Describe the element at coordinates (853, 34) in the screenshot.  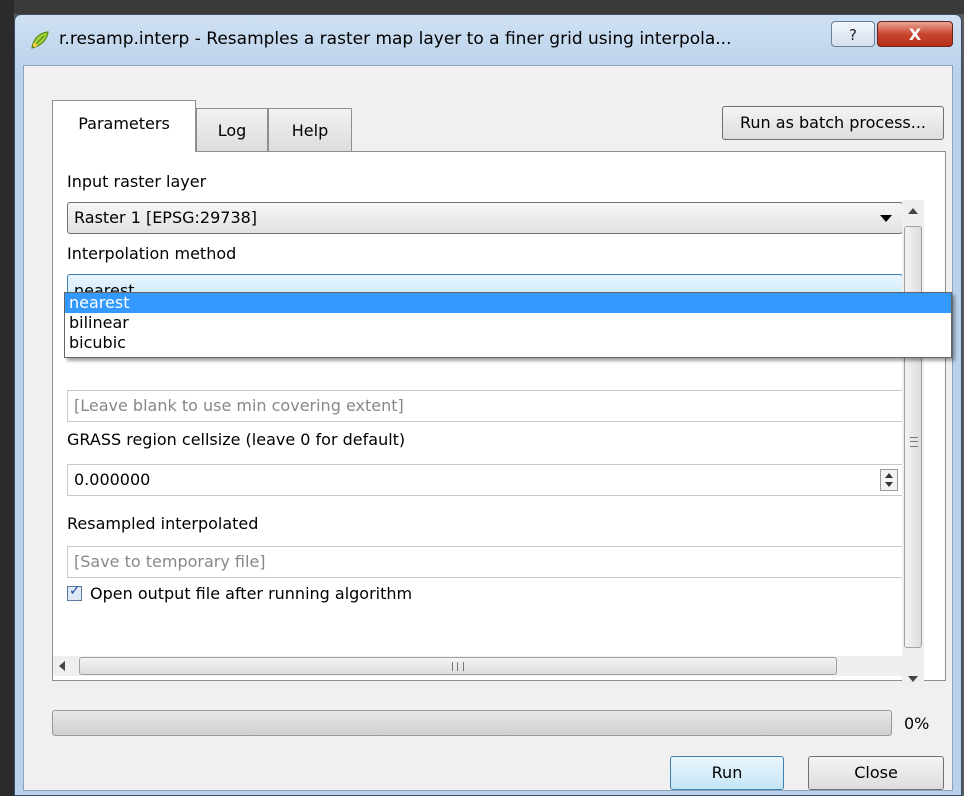
I see `context-help-button: ?` at that location.